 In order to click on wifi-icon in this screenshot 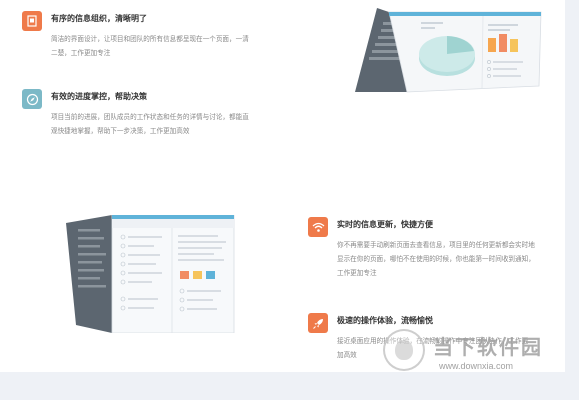, I will do `click(318, 227)`.